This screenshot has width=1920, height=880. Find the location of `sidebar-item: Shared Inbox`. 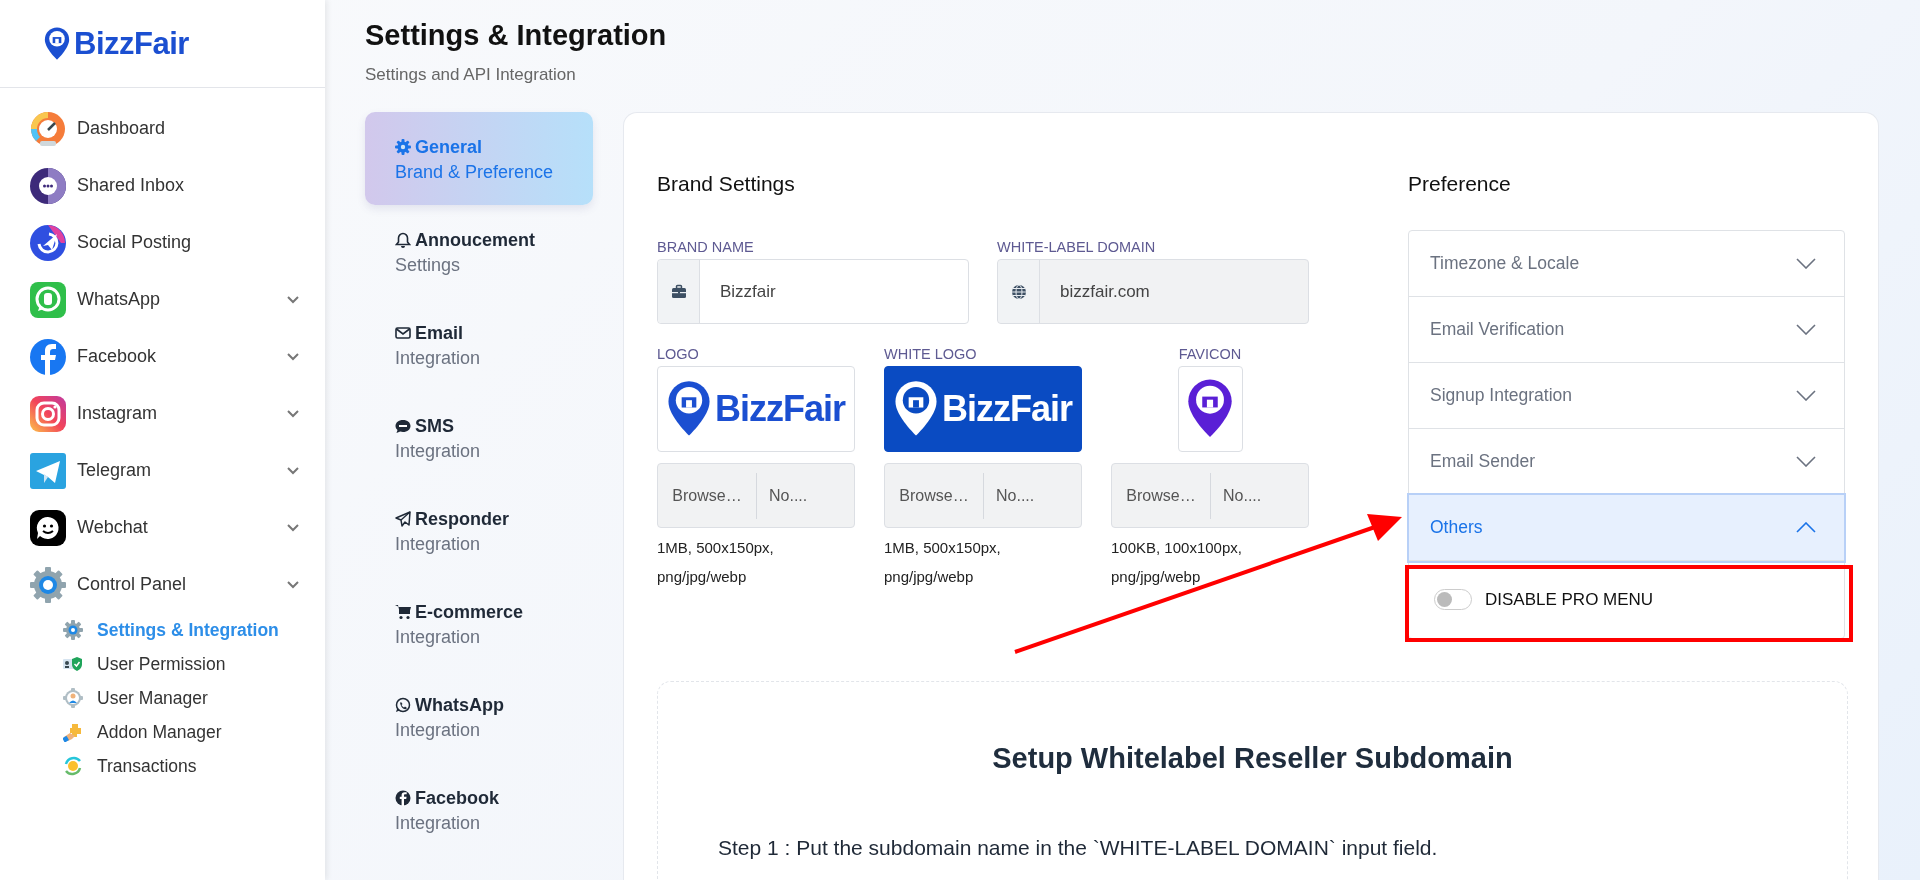

sidebar-item: Shared Inbox is located at coordinates (162, 185).